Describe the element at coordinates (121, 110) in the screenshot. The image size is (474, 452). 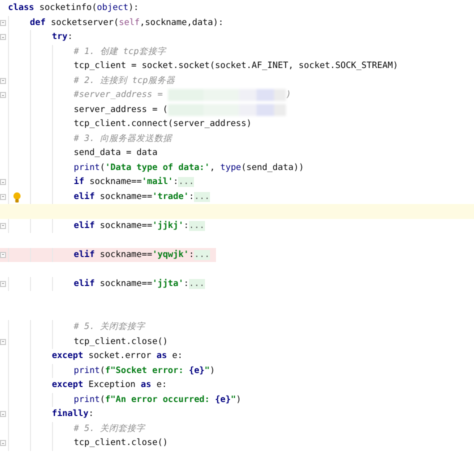
I see `code-line: server_address = (` at that location.